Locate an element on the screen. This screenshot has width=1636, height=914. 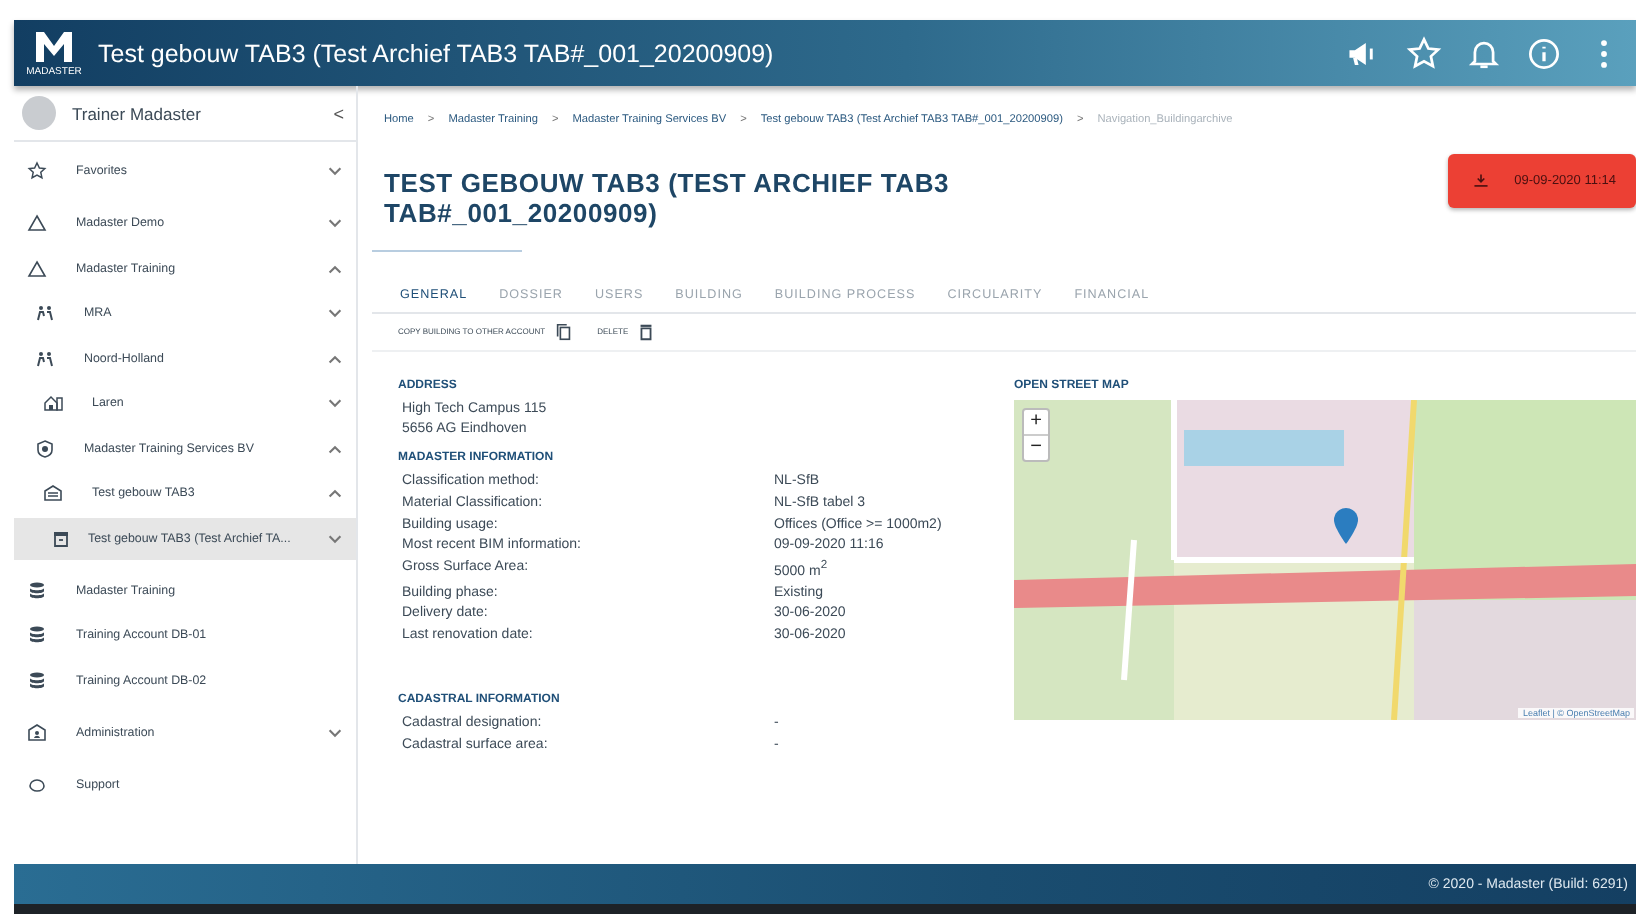
user-name: Trainer Madaster is located at coordinates (137, 113).